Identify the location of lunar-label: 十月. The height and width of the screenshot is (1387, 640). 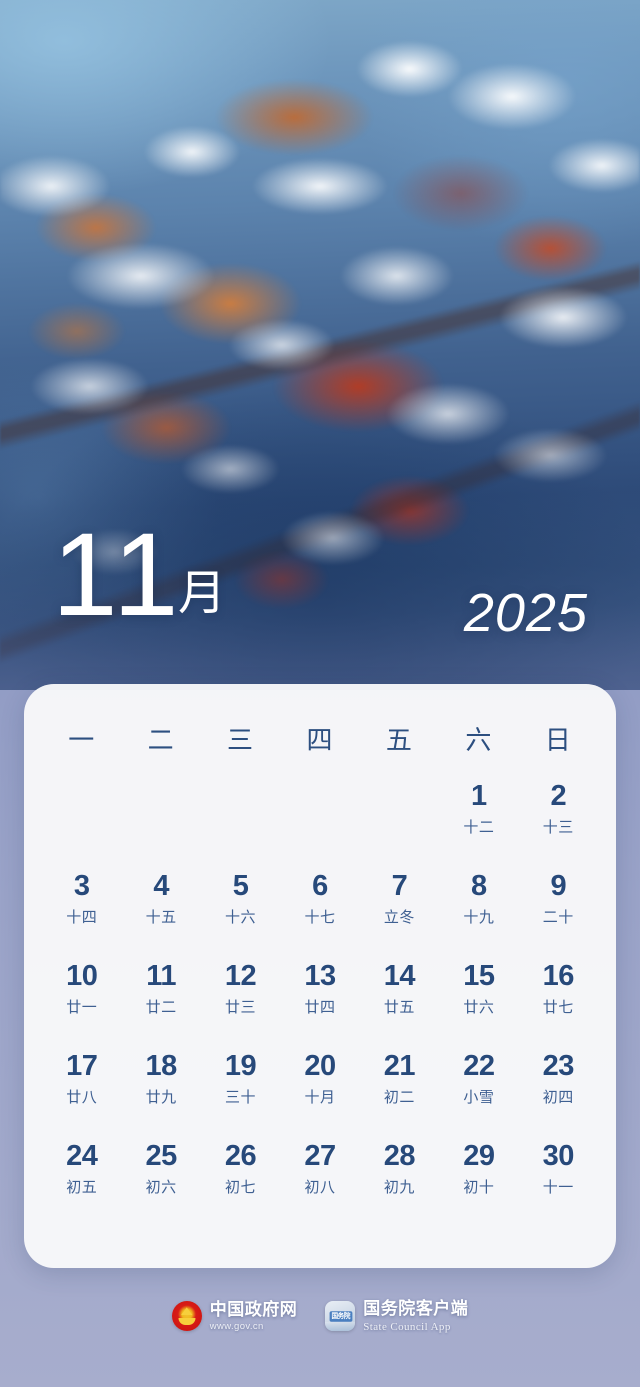
(320, 1098).